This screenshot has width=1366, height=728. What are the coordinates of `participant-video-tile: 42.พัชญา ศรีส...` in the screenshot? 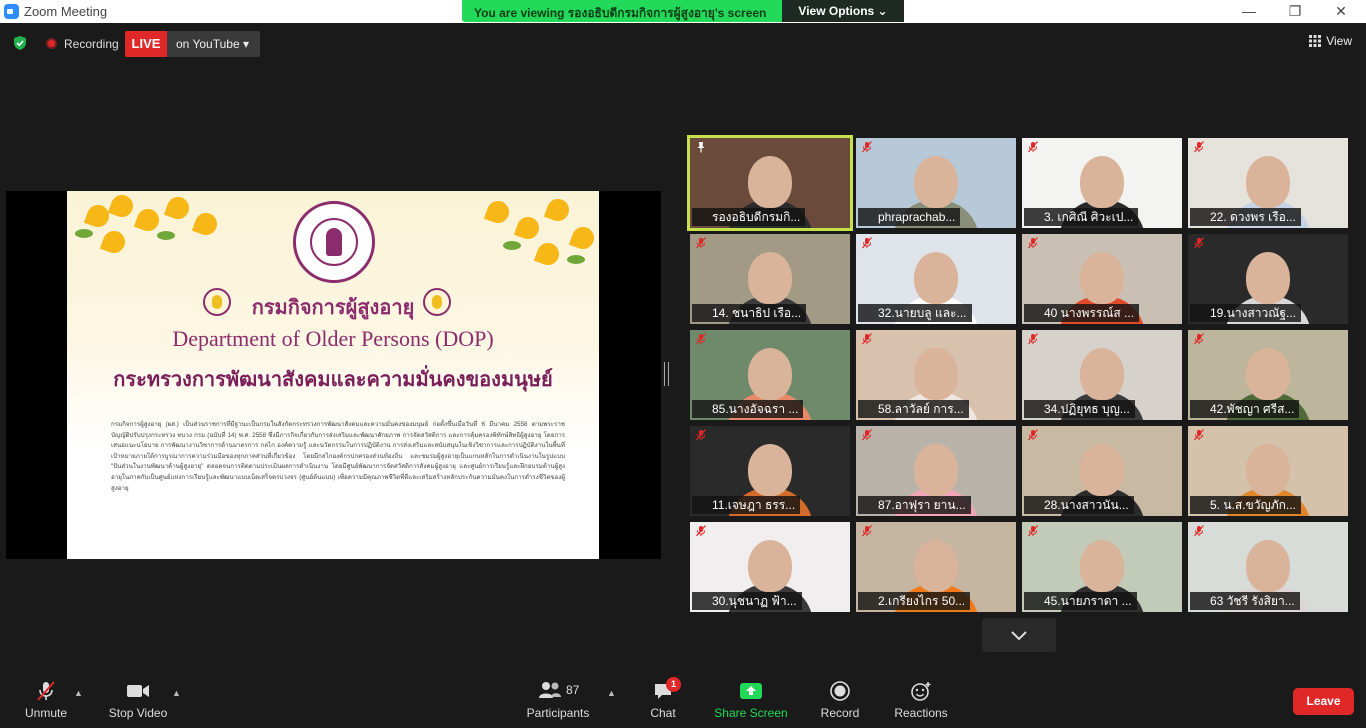 It's located at (1268, 375).